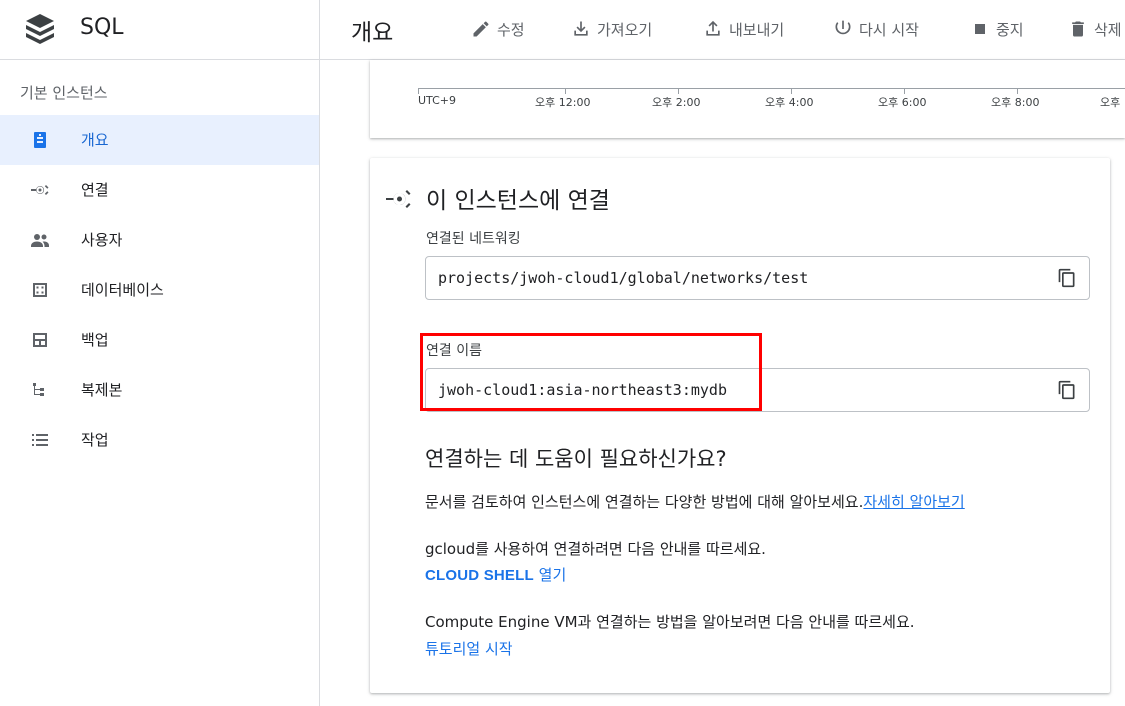 This screenshot has height=706, width=1125. I want to click on timeline-label: 오후 4:00, so click(789, 102).